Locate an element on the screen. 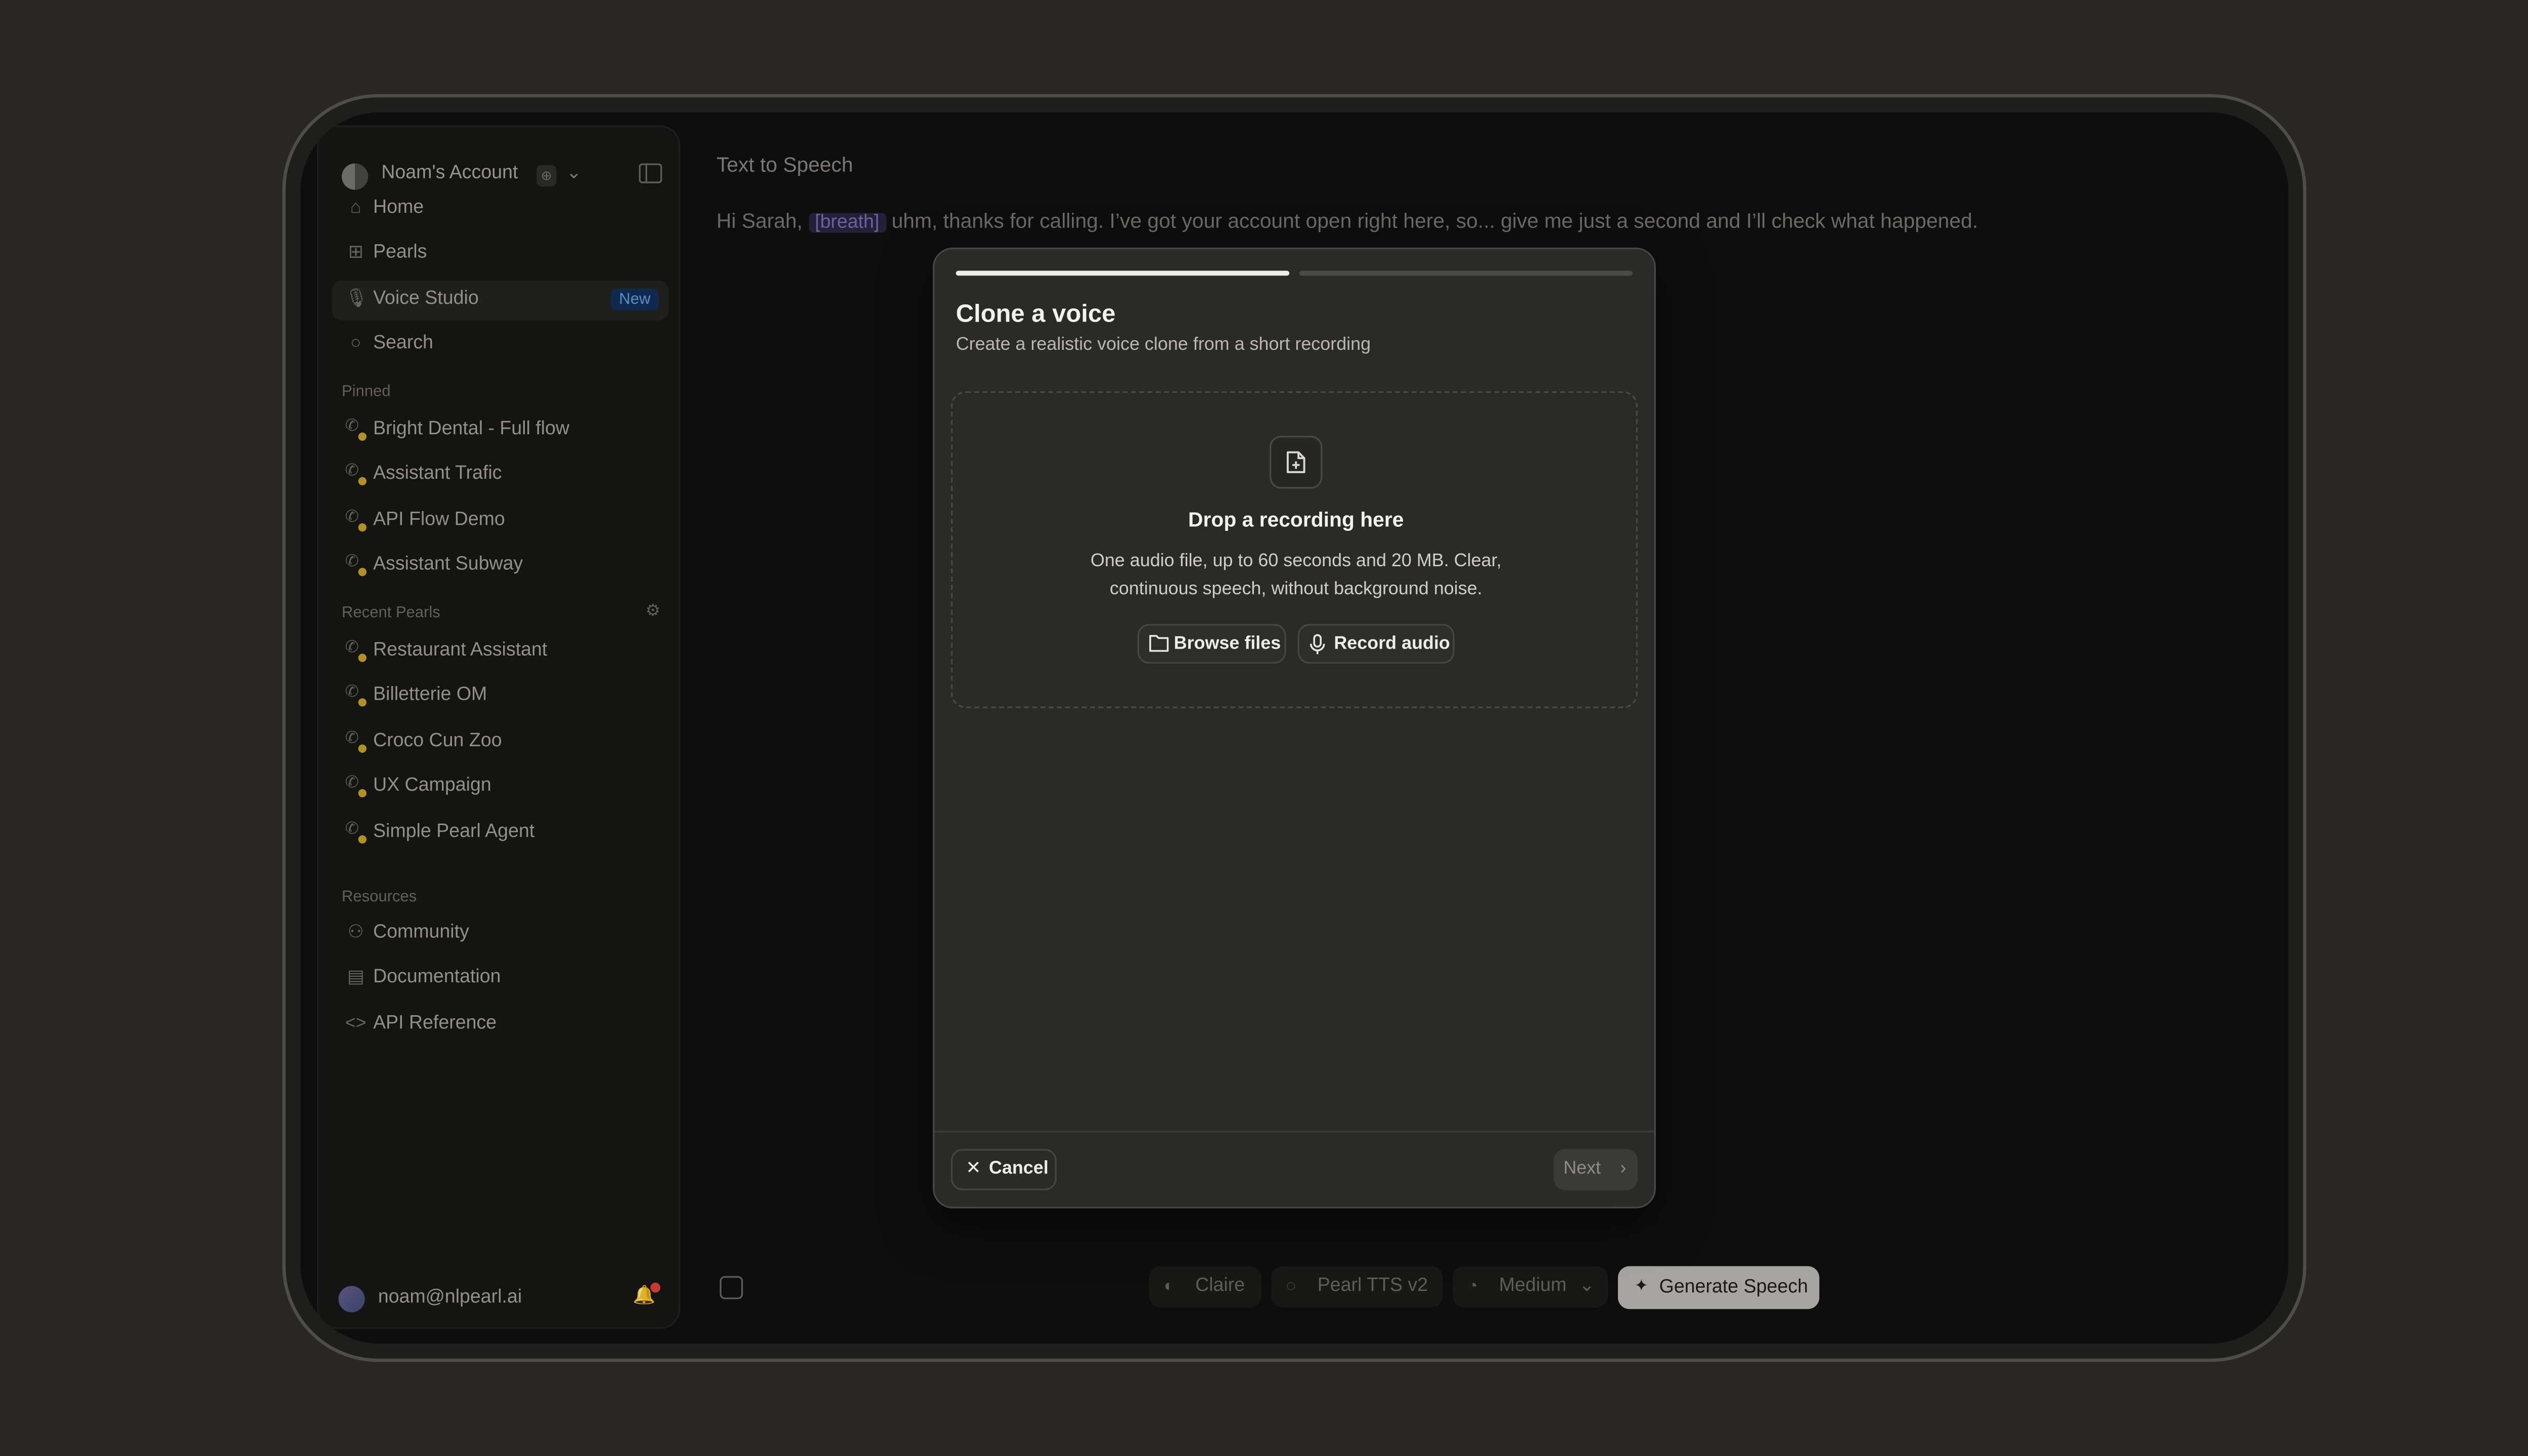 This screenshot has height=1456, width=2528. record-audio-button: Record audio is located at coordinates (1376, 644).